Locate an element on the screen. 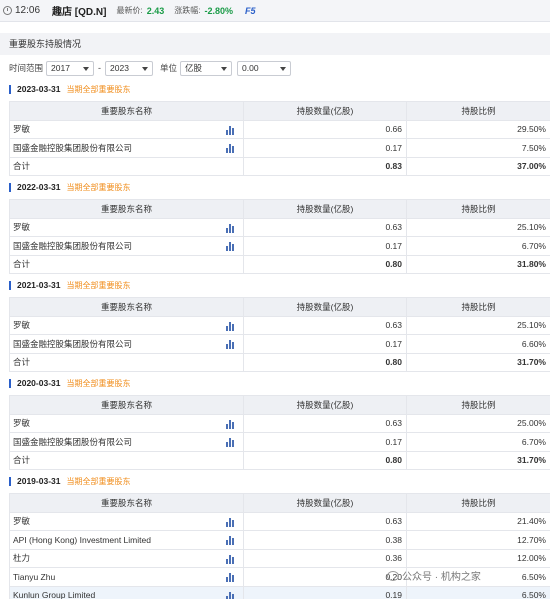 The image size is (550, 599). latest-price: 2.43 is located at coordinates (155, 10).